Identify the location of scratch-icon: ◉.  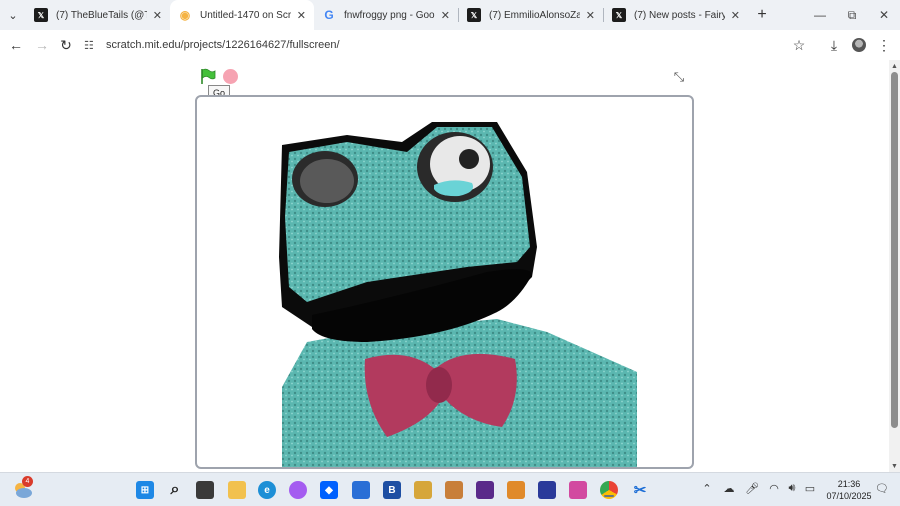
(185, 15).